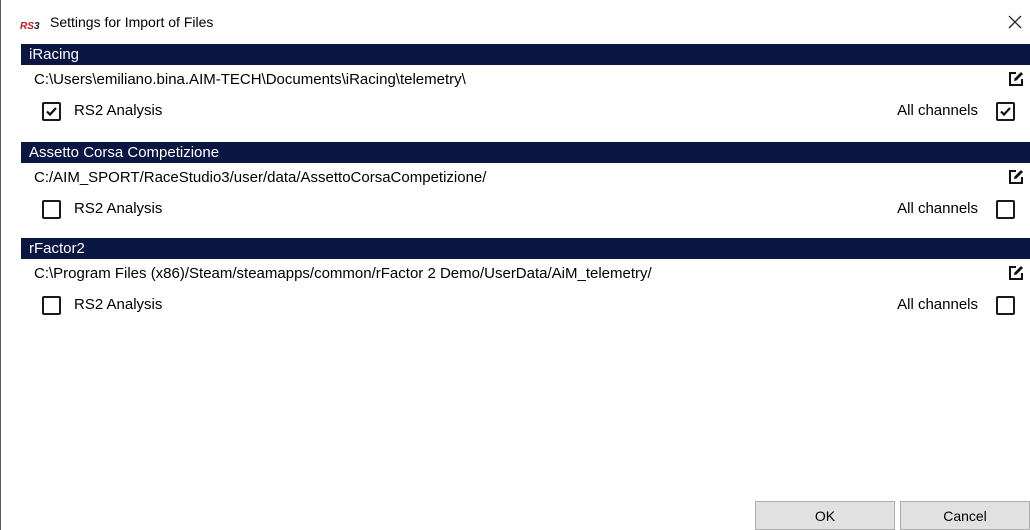 The image size is (1030, 530). I want to click on rs3-icon: RS 3, so click(31, 25).